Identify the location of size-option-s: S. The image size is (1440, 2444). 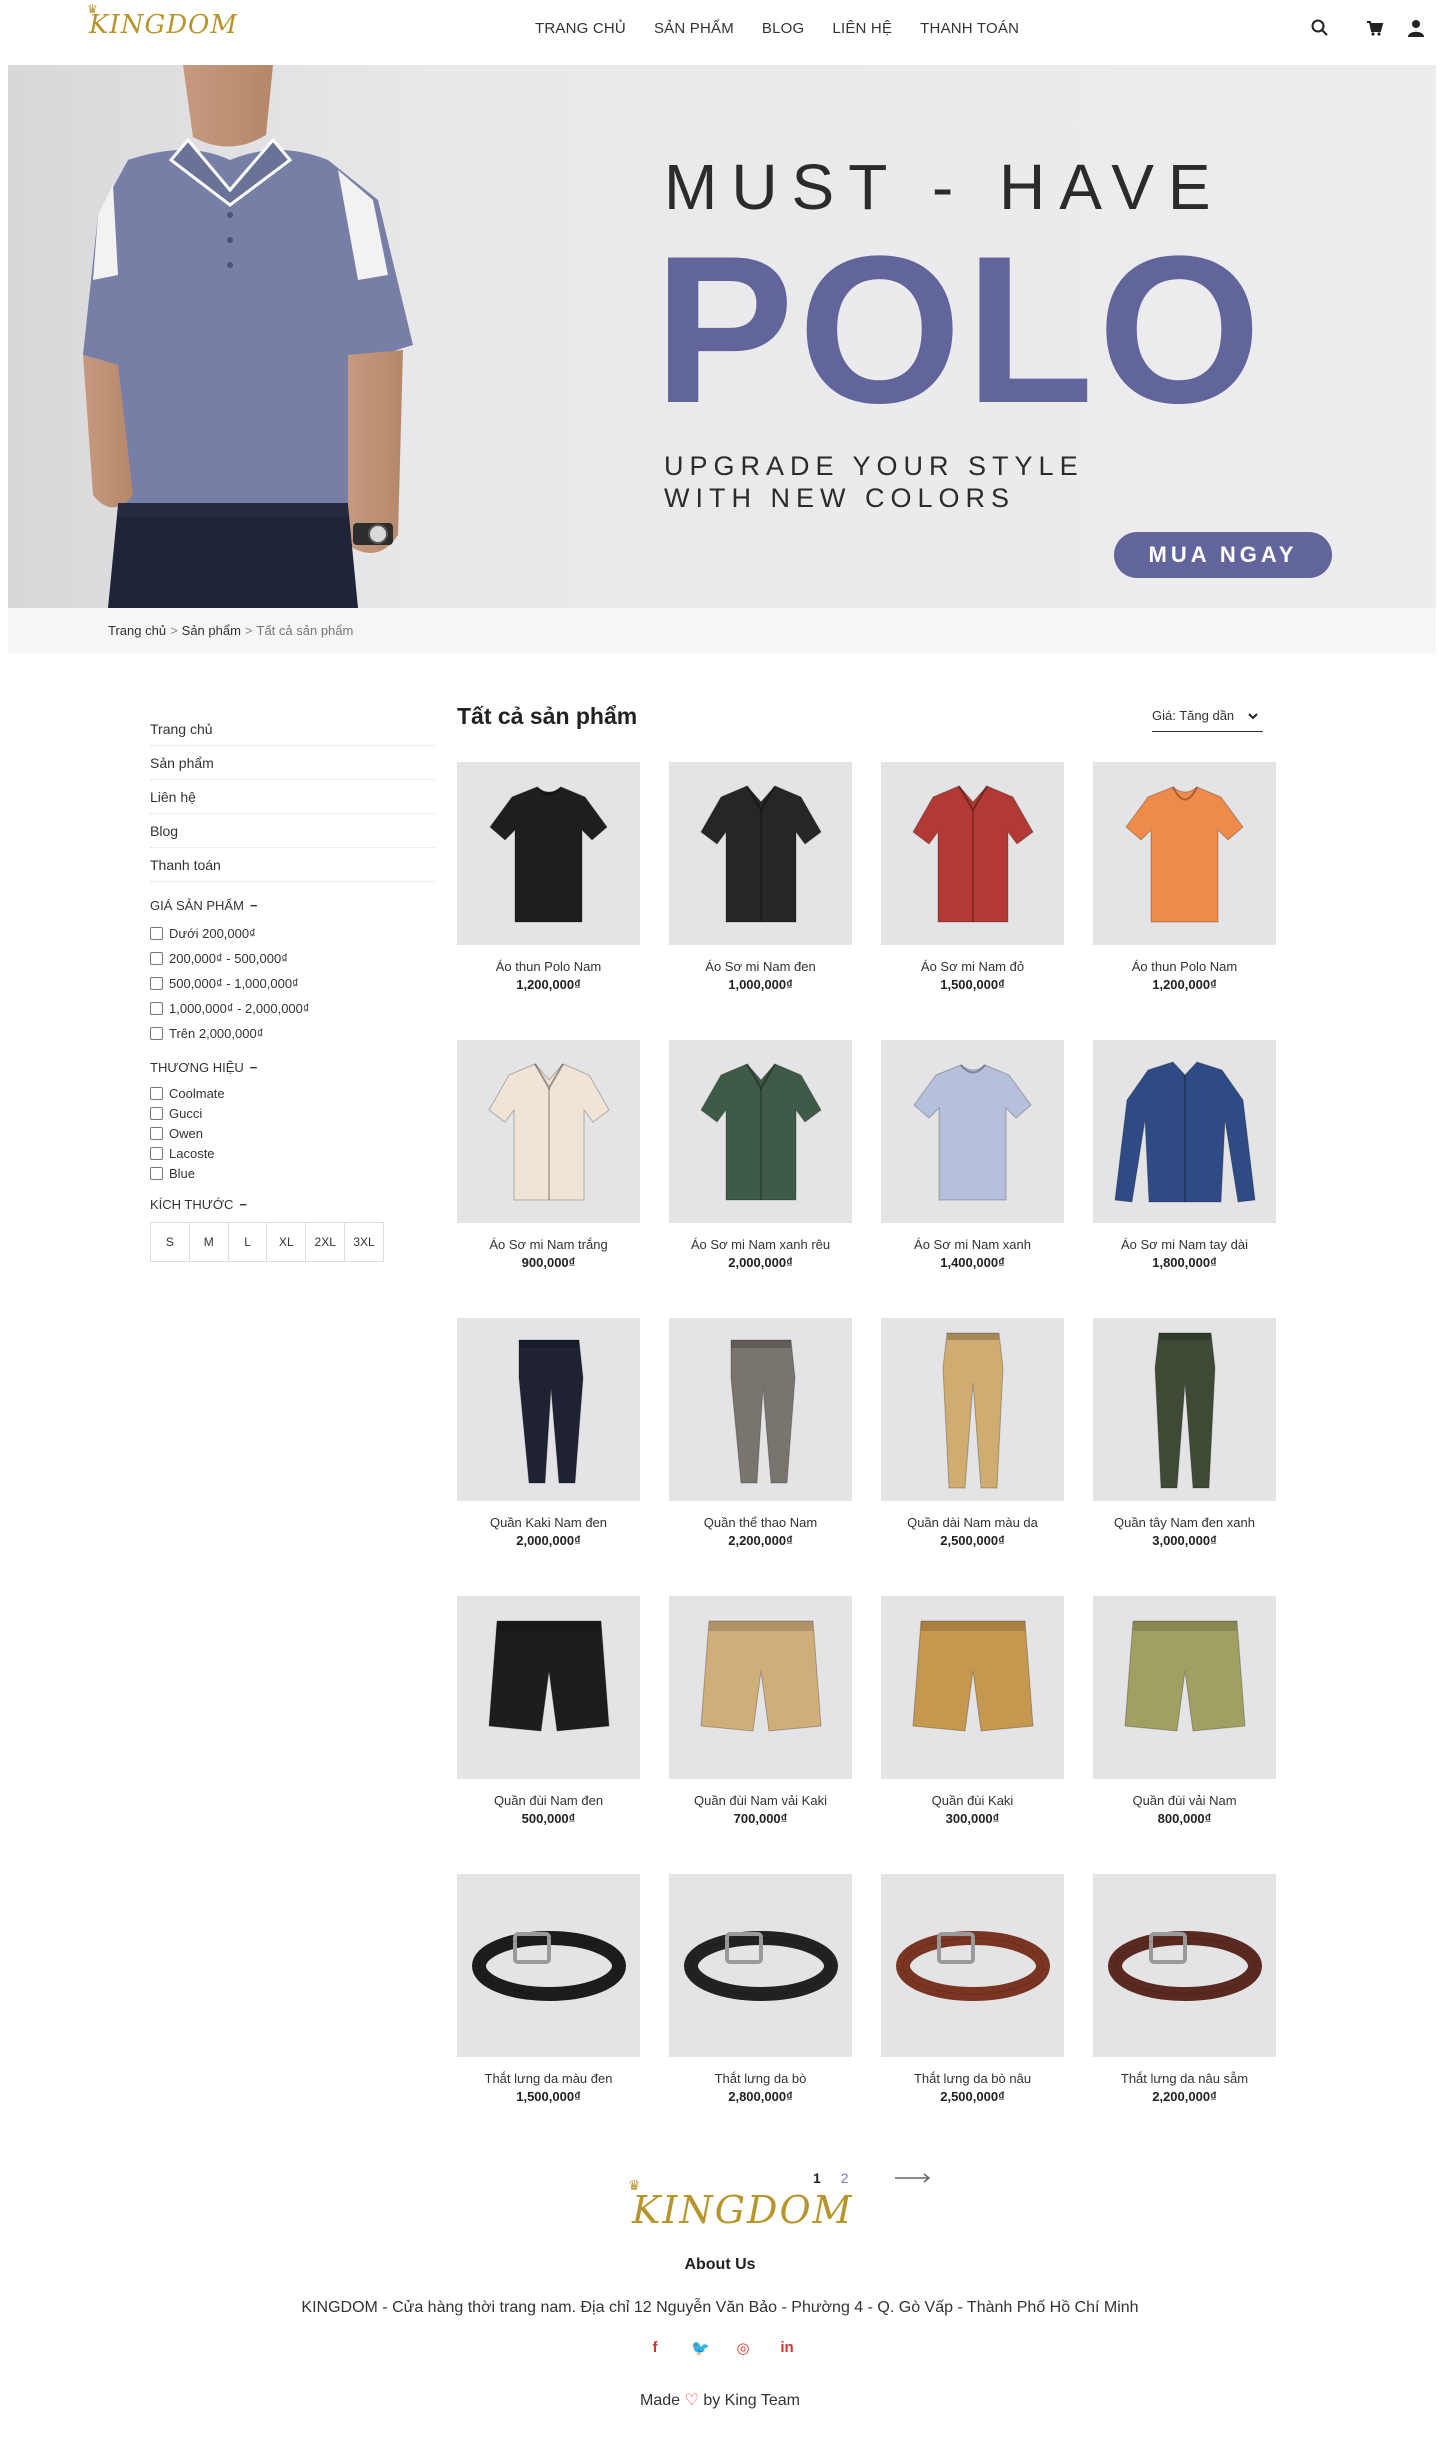
(170, 1242).